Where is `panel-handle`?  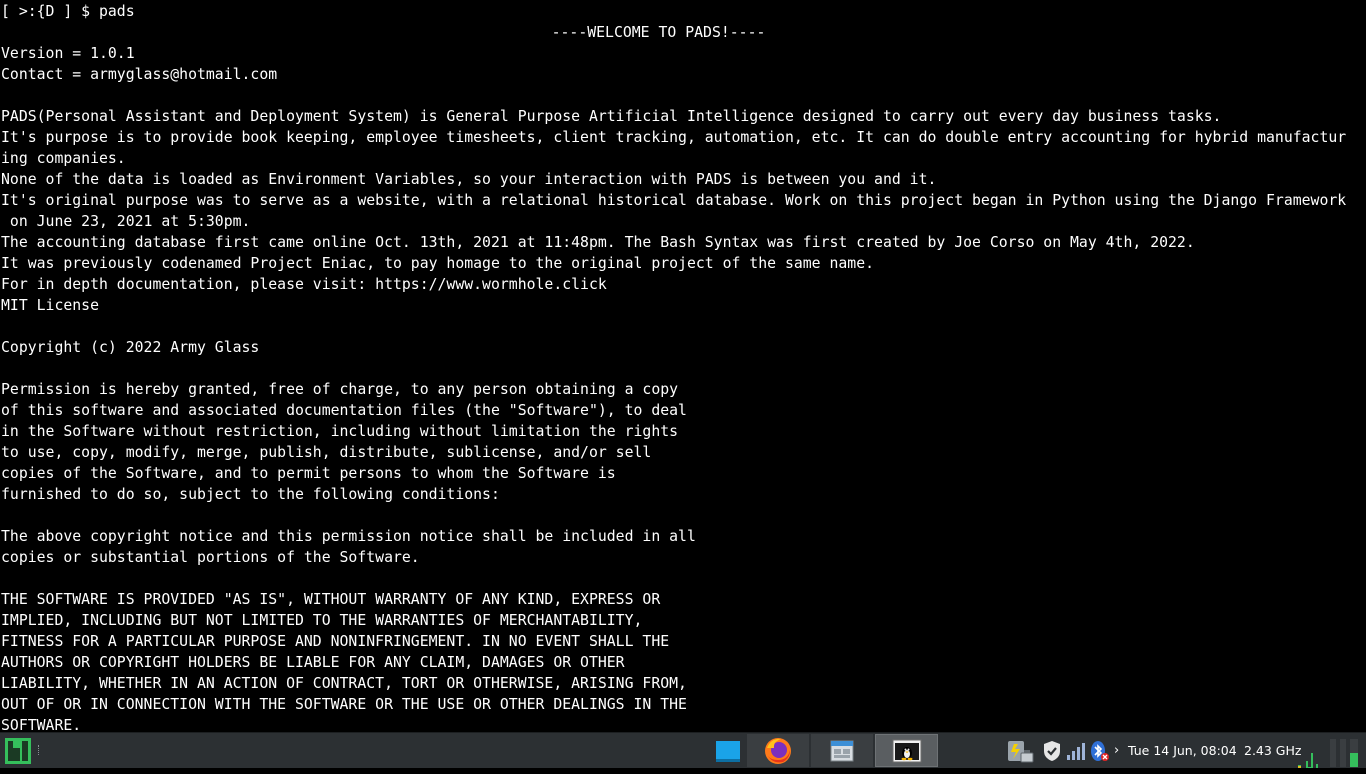 panel-handle is located at coordinates (39, 750).